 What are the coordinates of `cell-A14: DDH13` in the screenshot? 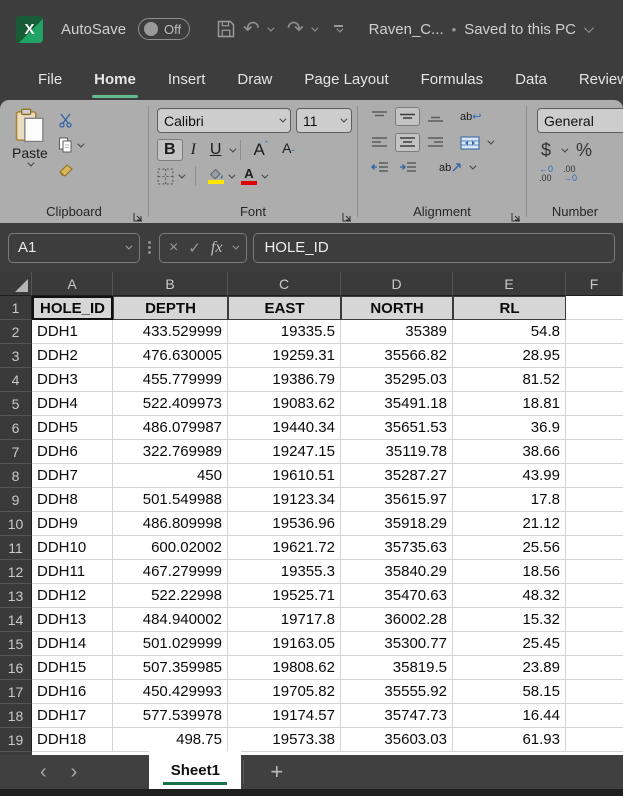 It's located at (72, 620).